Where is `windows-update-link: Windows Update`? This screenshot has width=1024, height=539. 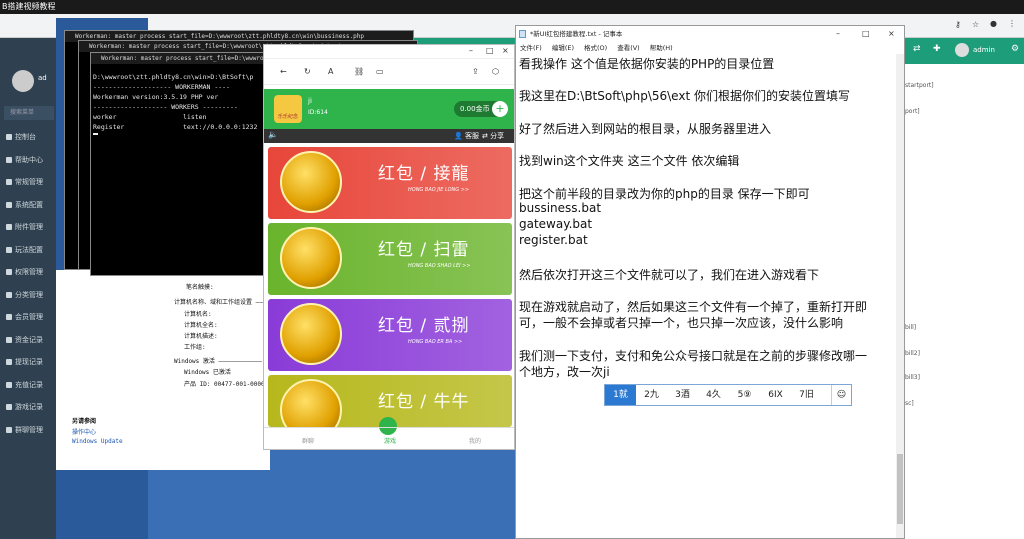
windows-update-link: Windows Update is located at coordinates (97, 441).